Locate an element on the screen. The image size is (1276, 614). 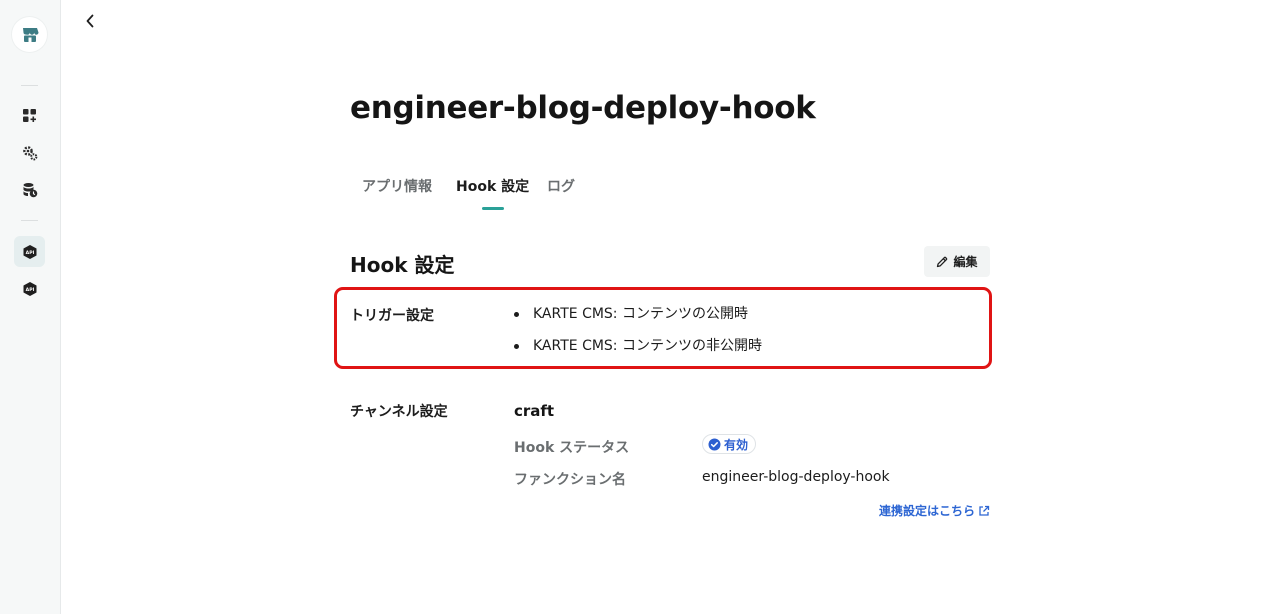
integration-settings-link: 連携設定はこちら is located at coordinates (934, 510).